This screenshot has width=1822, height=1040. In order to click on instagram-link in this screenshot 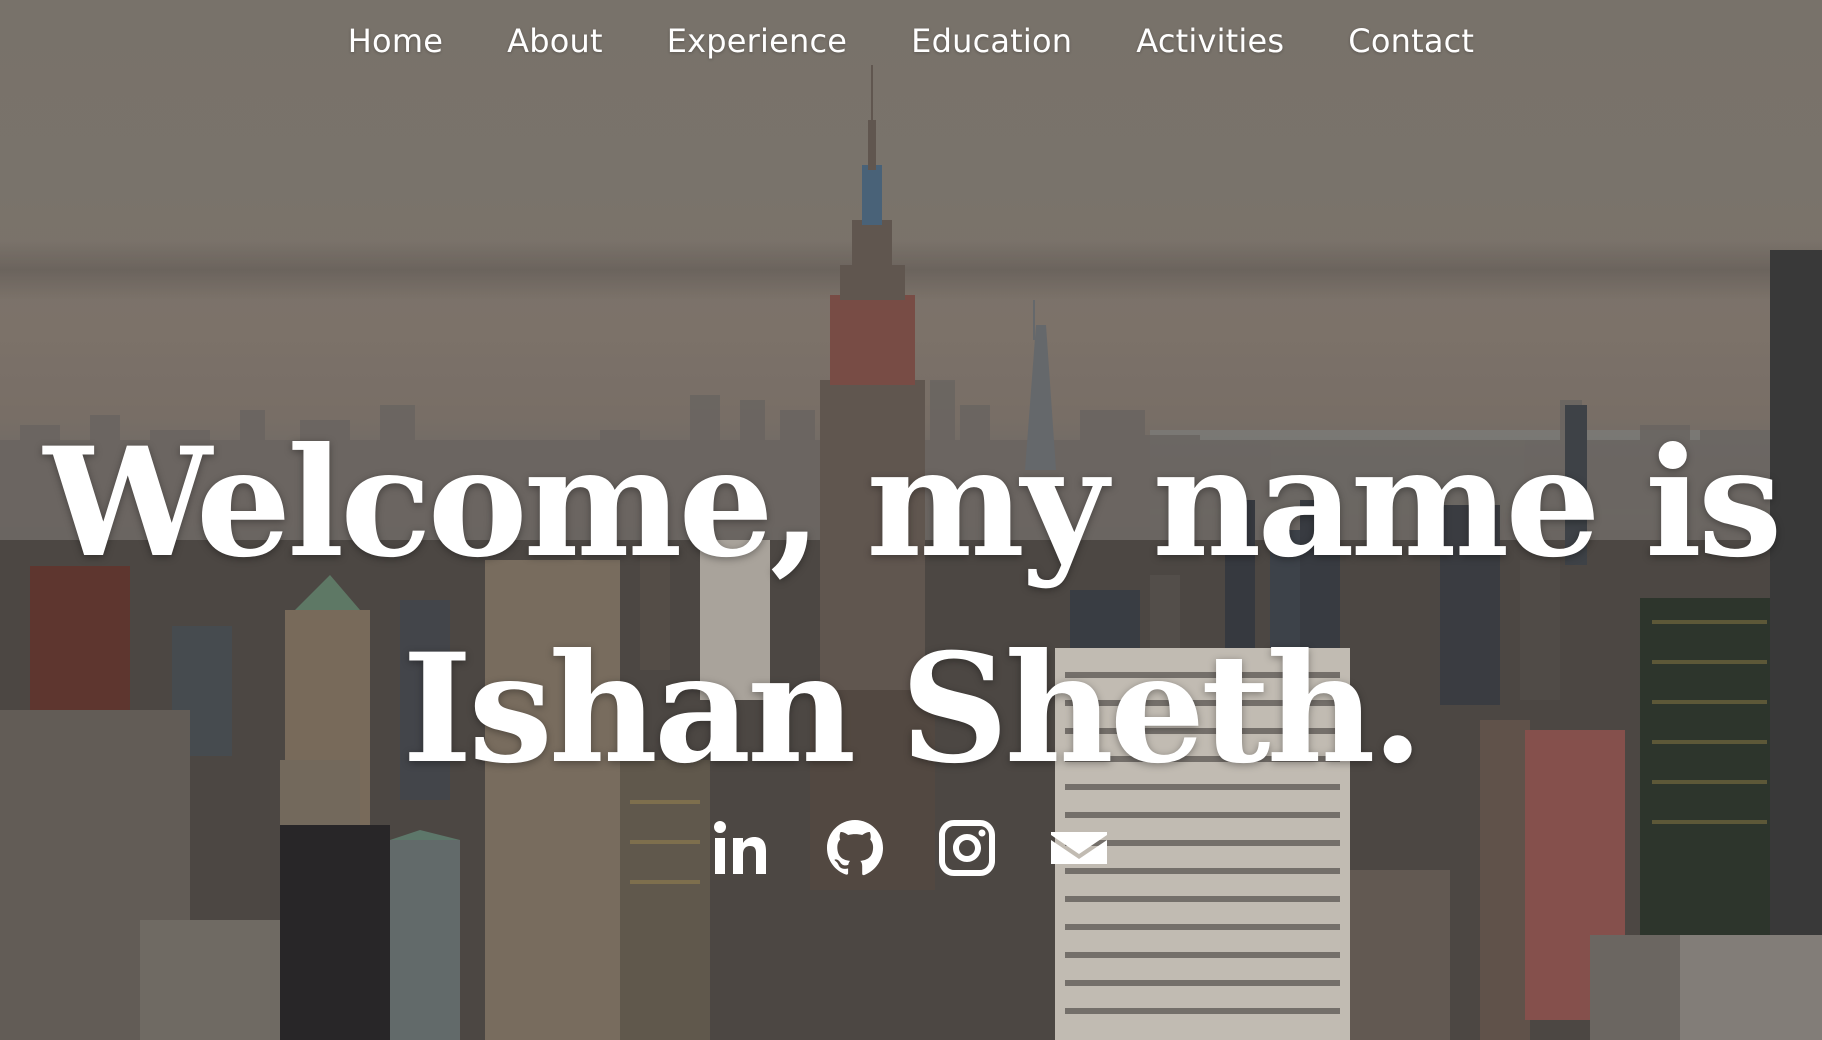, I will do `click(967, 848)`.